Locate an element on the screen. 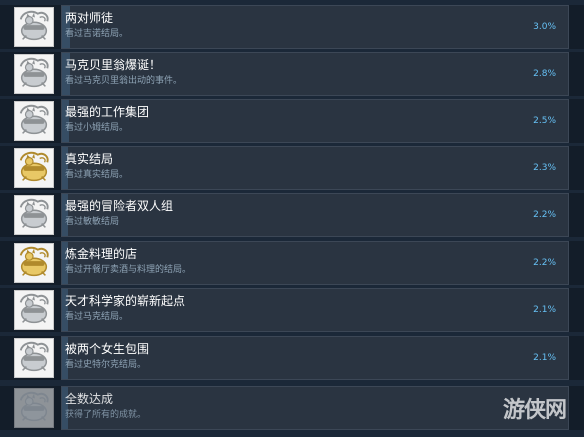  achievement-title: 马克贝里翁爆诞！ is located at coordinates (113, 65).